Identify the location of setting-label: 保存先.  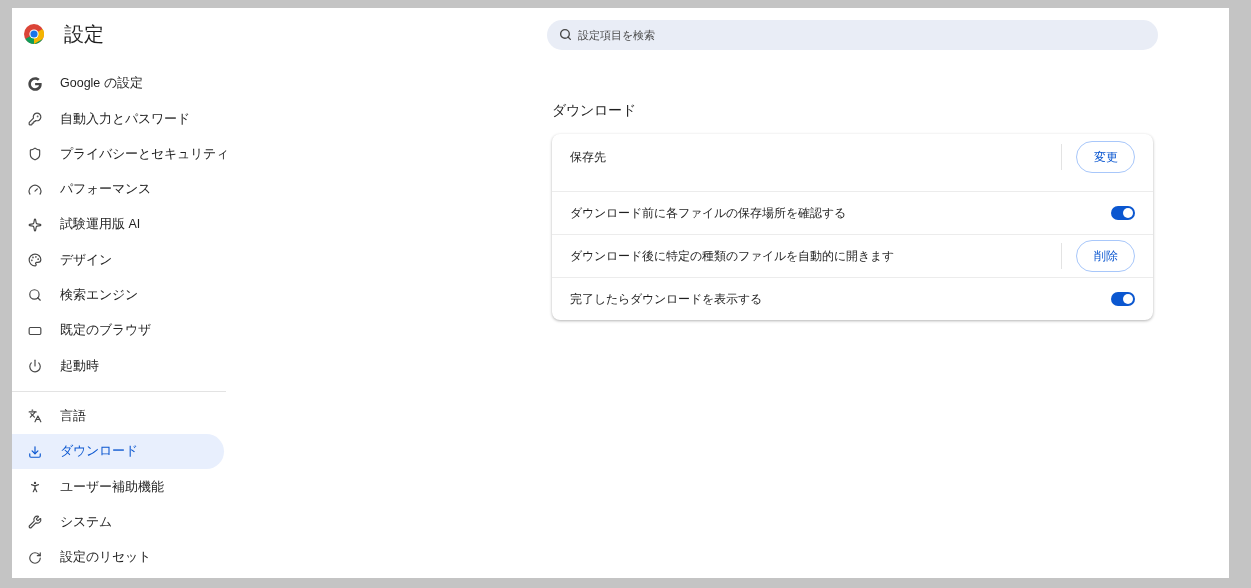
(588, 158).